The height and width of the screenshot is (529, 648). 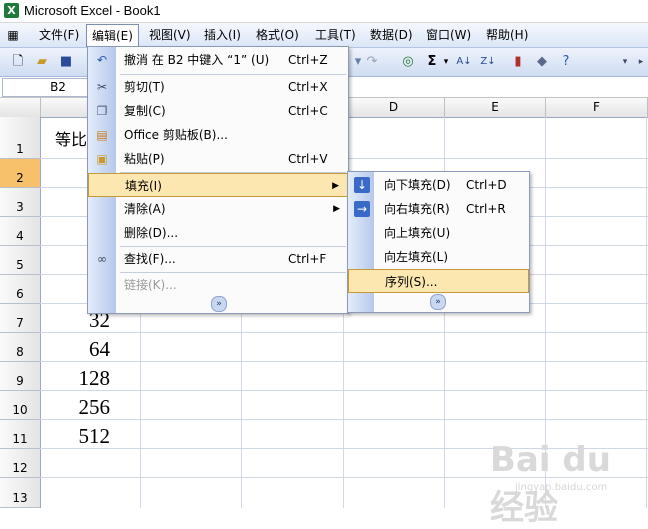 What do you see at coordinates (218, 209) in the screenshot?
I see `menu-item-clear: 清除(A) ▶` at bounding box center [218, 209].